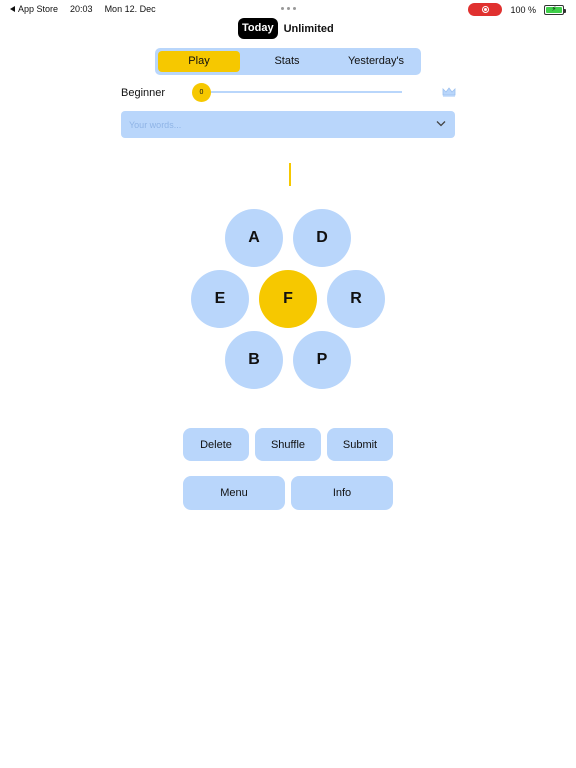 The height and width of the screenshot is (768, 576). What do you see at coordinates (288, 444) in the screenshot?
I see `shuffle-button: Shuffle` at bounding box center [288, 444].